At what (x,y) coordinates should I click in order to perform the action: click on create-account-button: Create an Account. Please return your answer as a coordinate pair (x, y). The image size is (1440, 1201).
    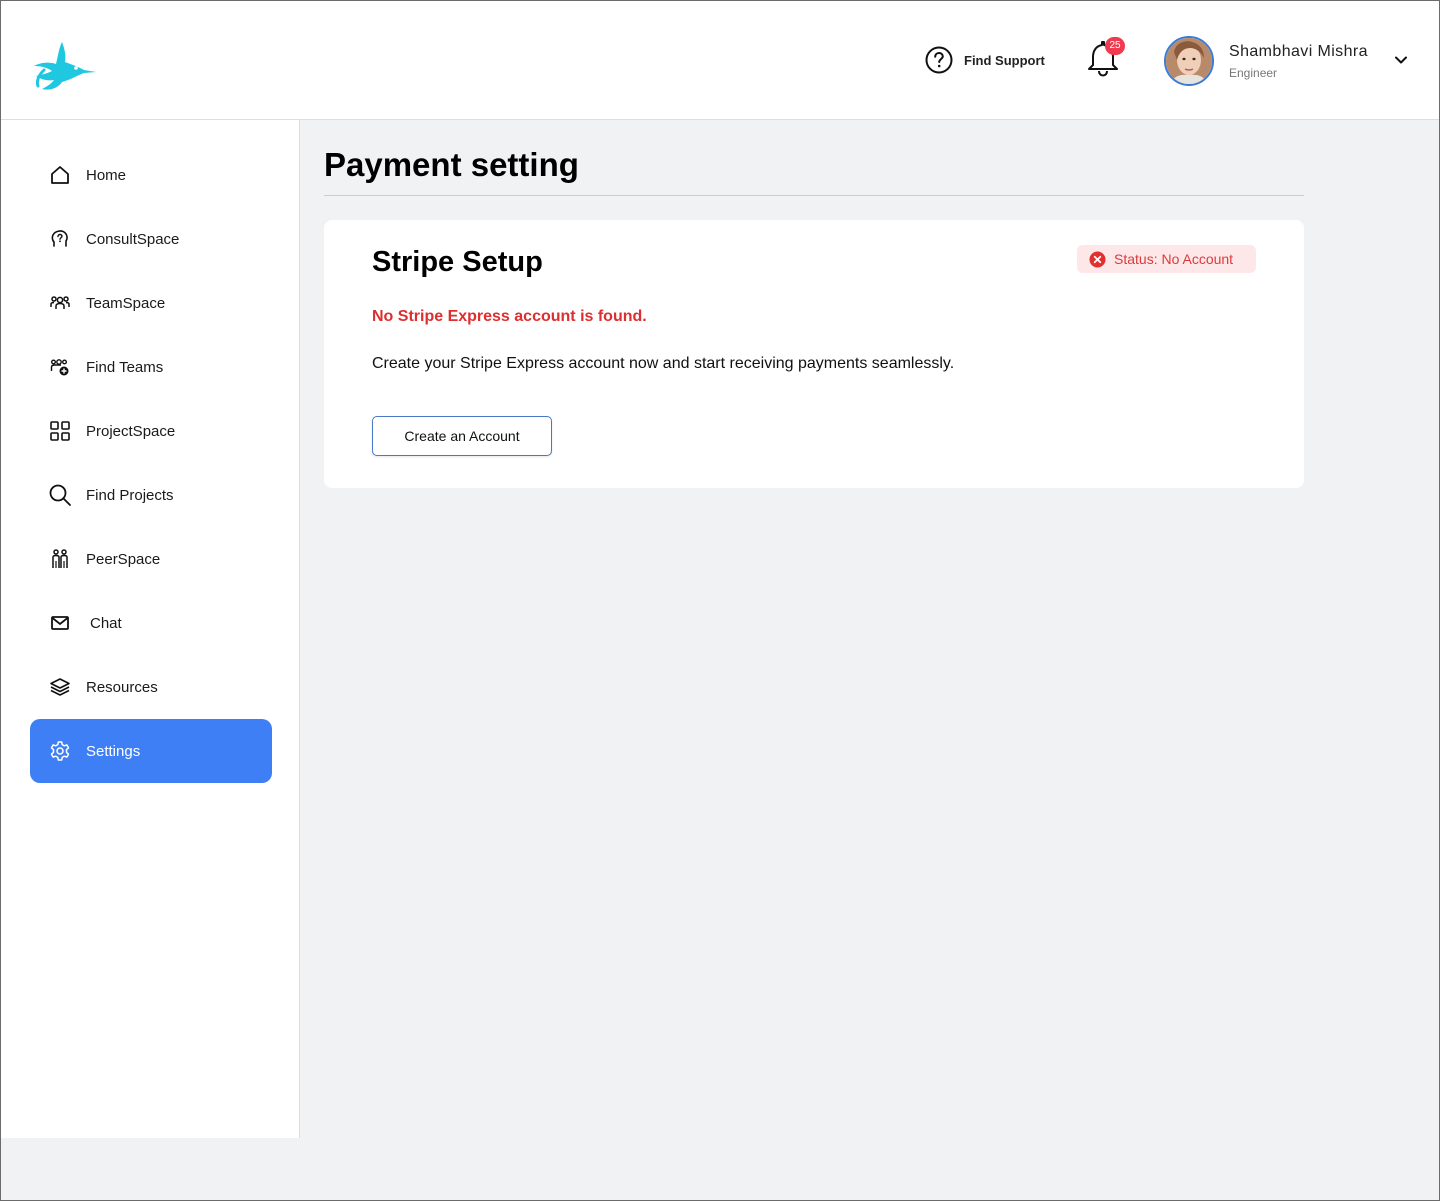
    Looking at the image, I should click on (462, 436).